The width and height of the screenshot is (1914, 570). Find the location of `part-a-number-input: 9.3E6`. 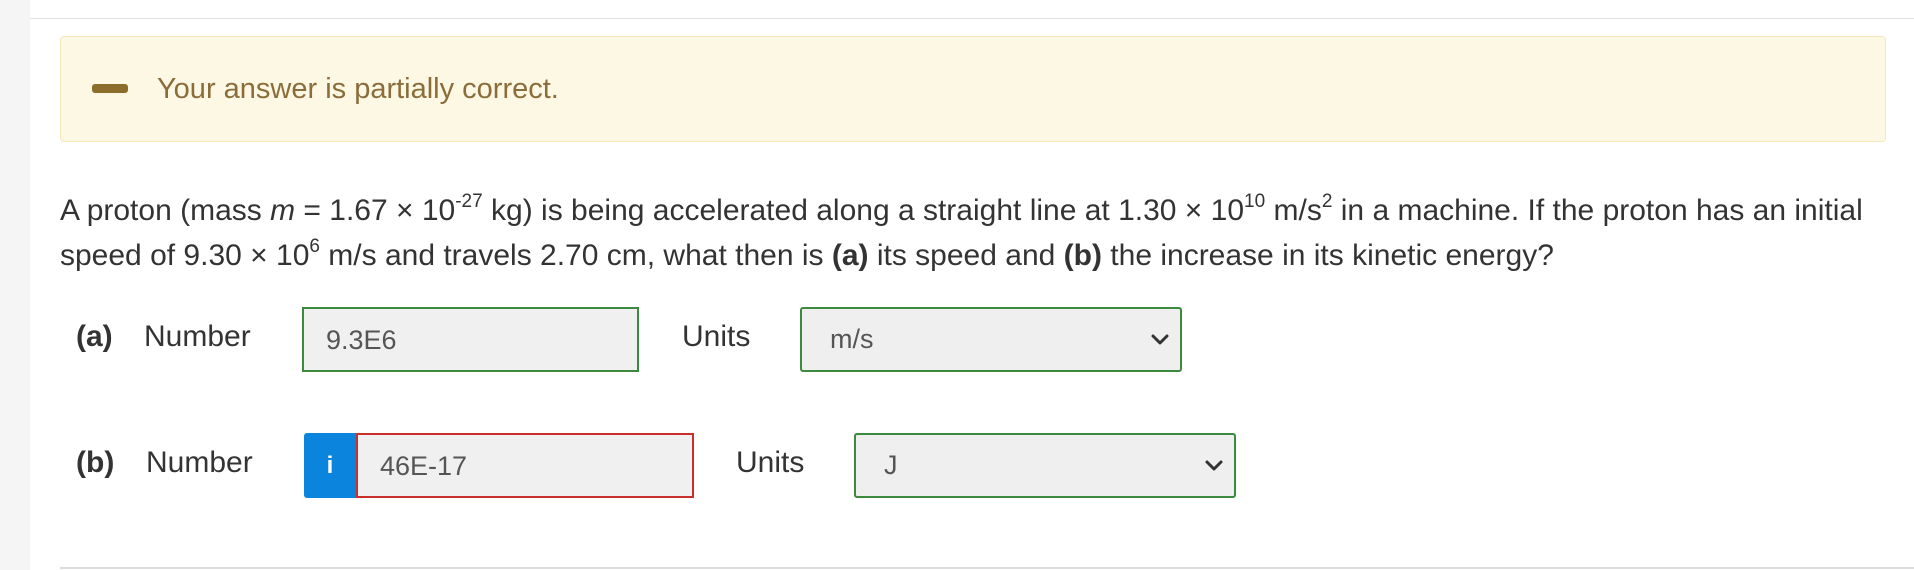

part-a-number-input: 9.3E6 is located at coordinates (470, 339).